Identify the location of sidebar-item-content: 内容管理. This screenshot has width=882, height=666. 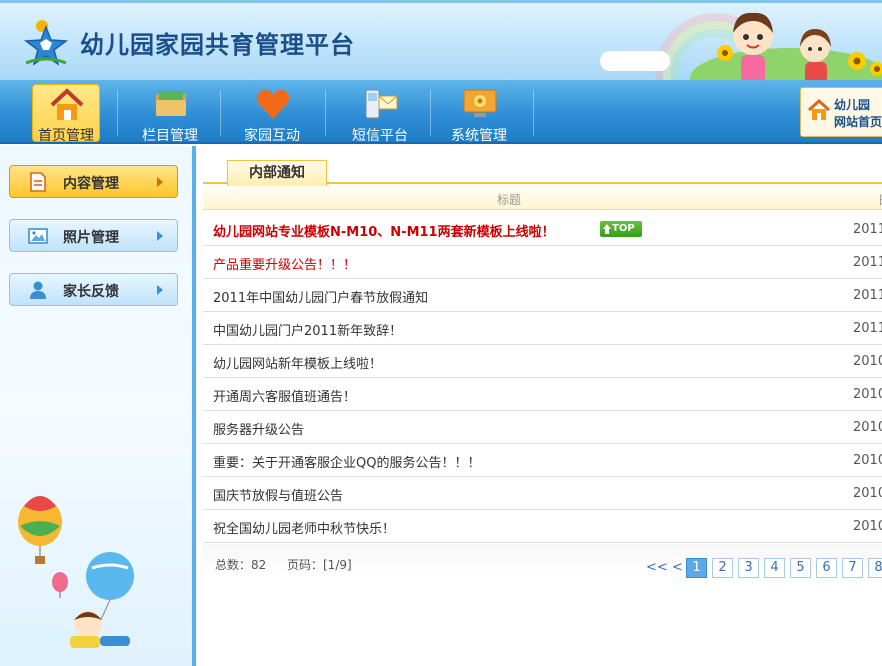
(93, 181).